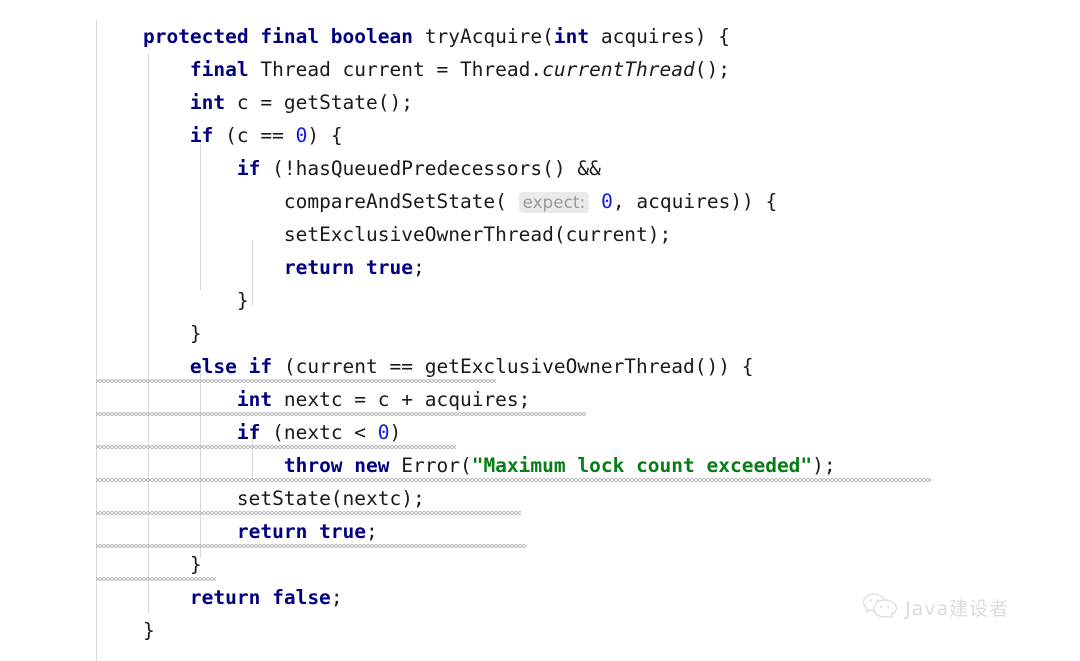  I want to click on code-token-plain: tryAcquire(, so click(489, 36).